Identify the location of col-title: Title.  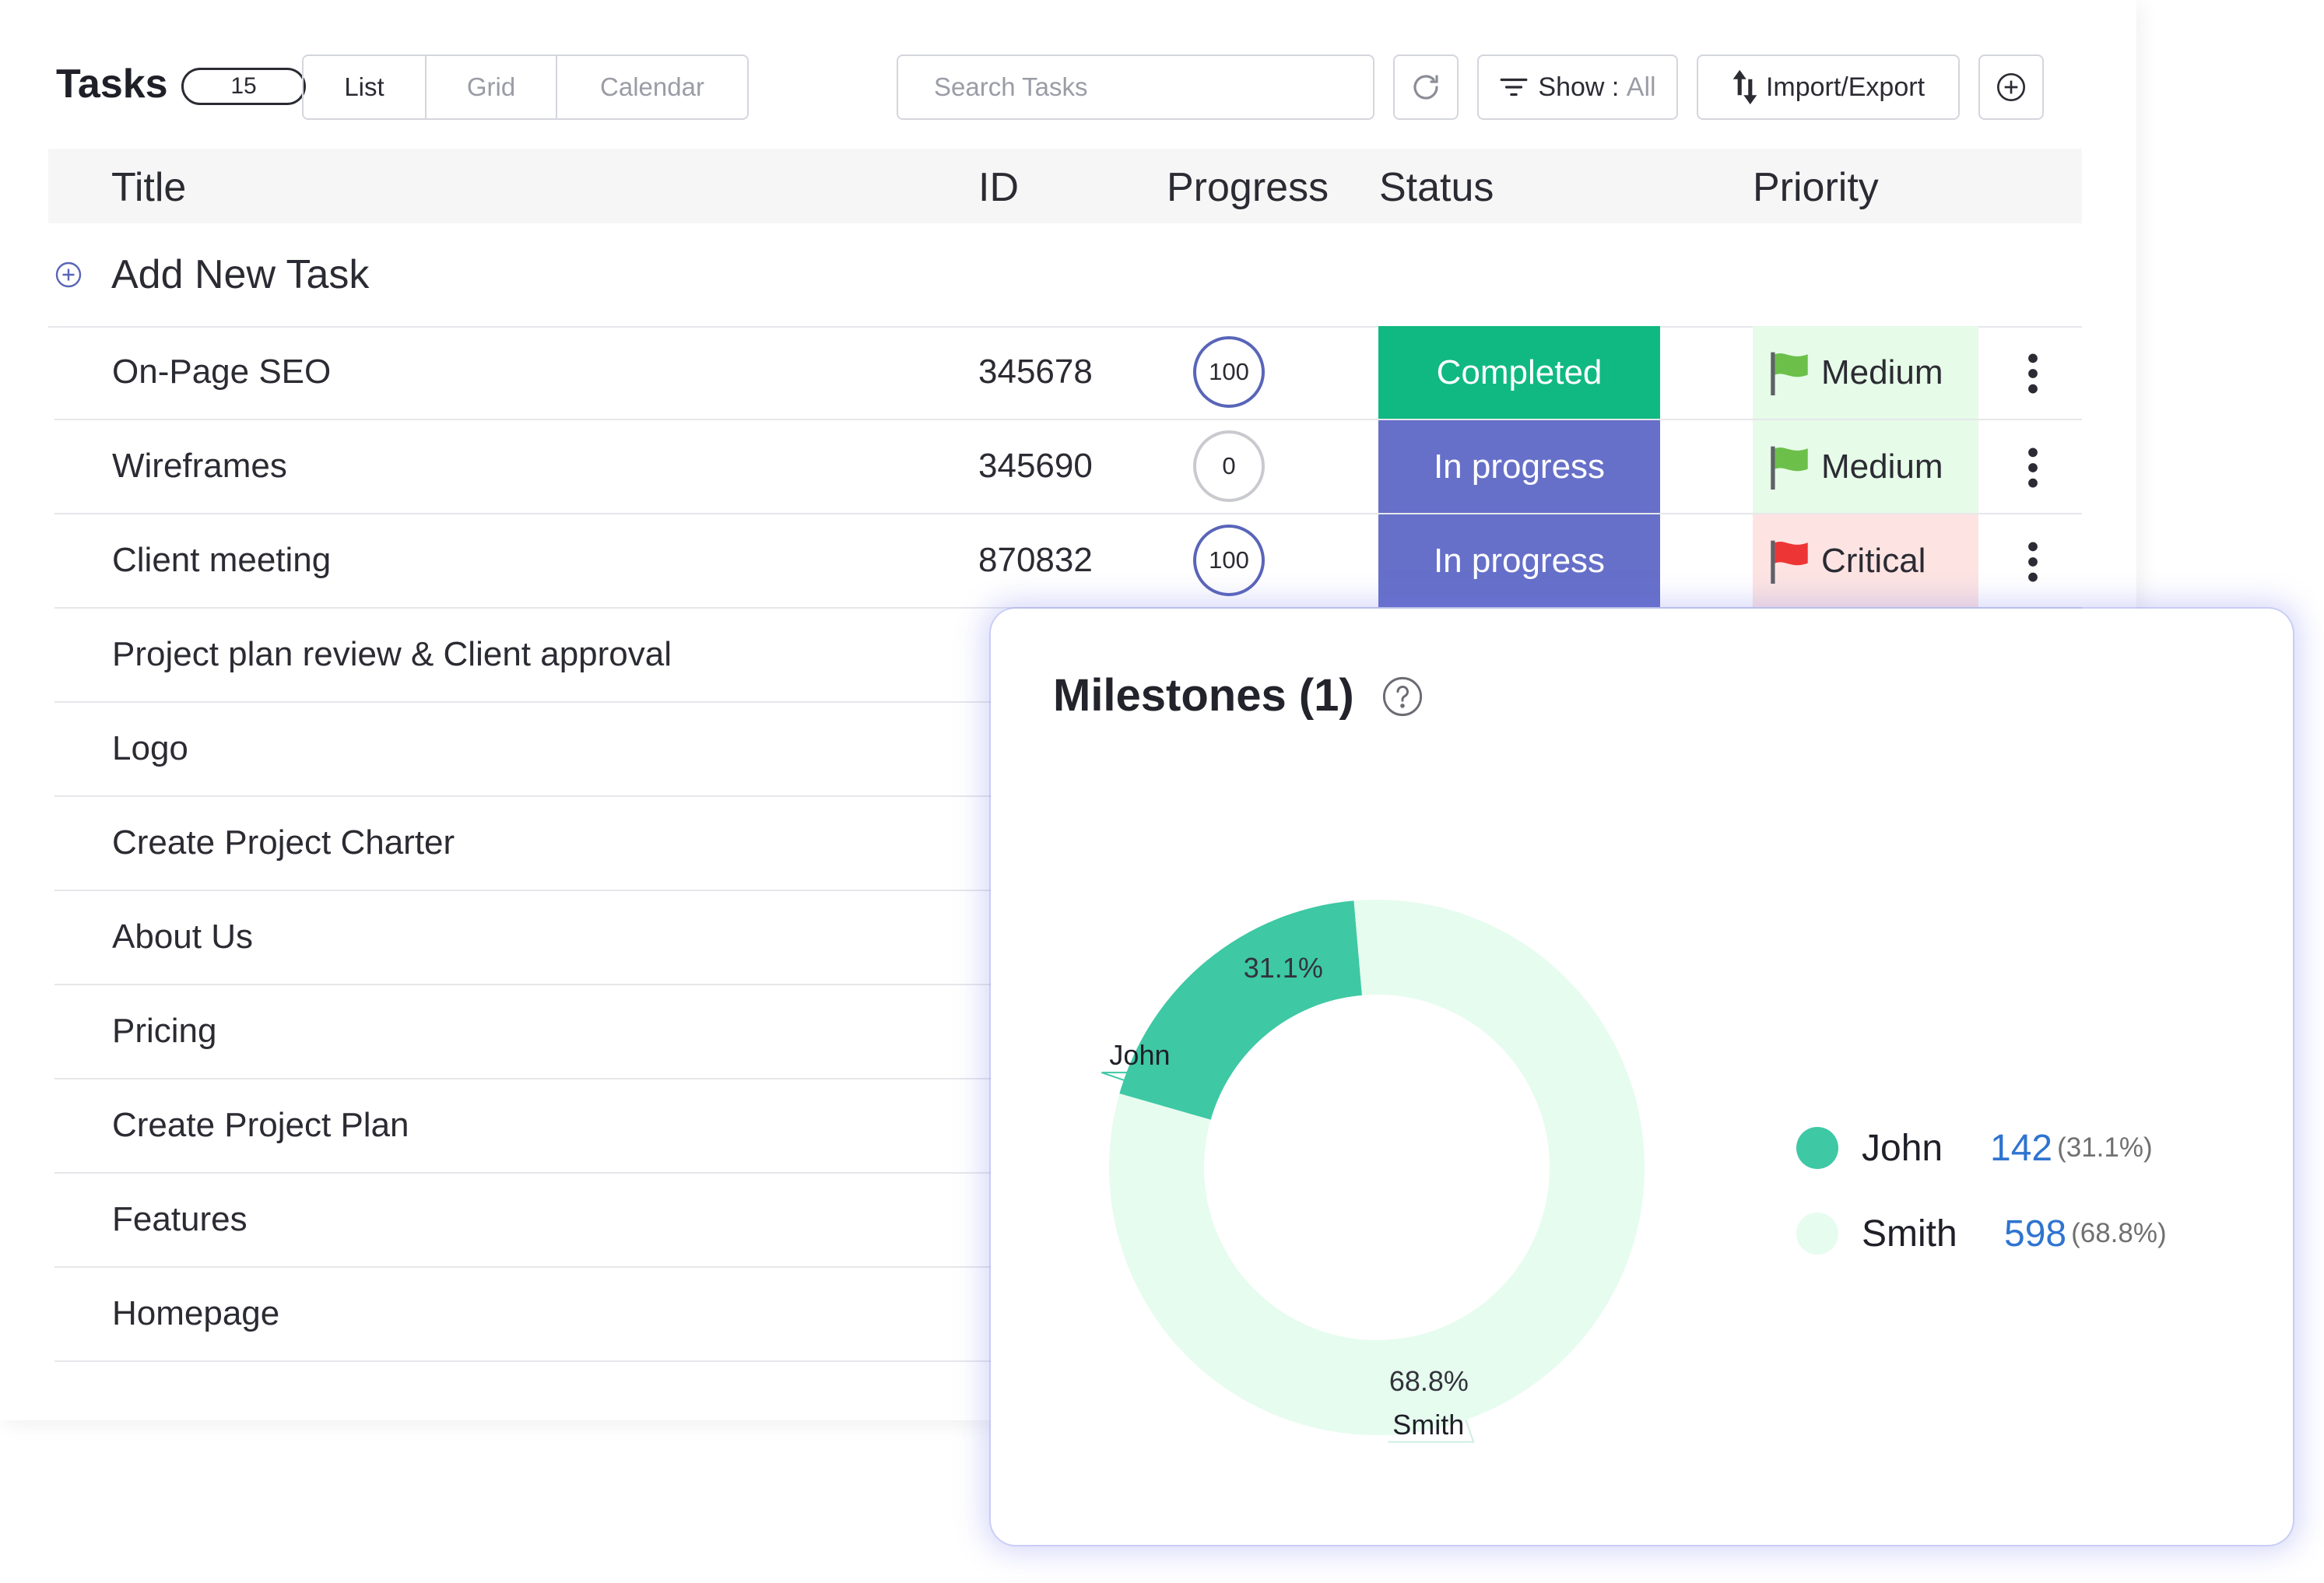
(148, 187).